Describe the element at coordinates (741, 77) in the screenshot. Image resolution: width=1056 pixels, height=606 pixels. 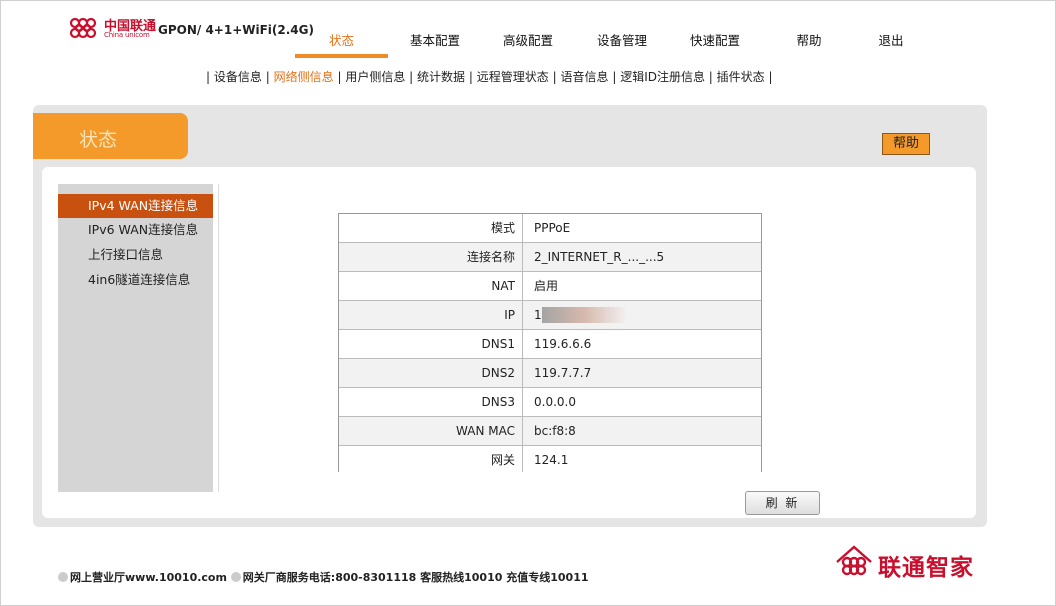
I see `subnav-plugin-status: 插件状态` at that location.